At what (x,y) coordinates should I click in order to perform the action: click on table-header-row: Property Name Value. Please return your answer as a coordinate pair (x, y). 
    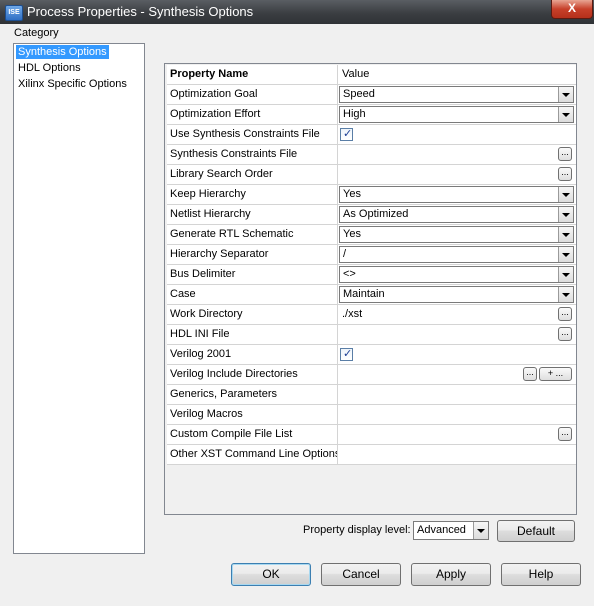
    Looking at the image, I should click on (371, 75).